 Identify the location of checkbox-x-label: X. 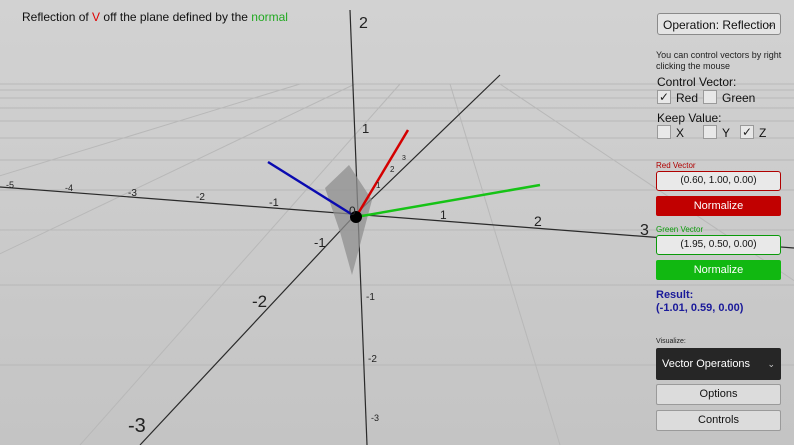
(680, 133).